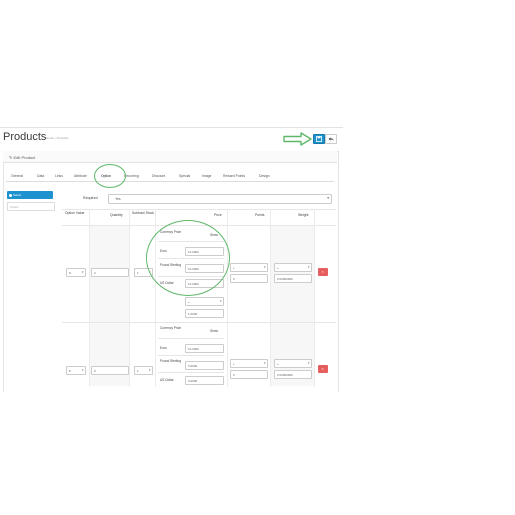 The image size is (515, 515). What do you see at coordinates (70, 272) in the screenshot?
I see `option-value-text: 8` at bounding box center [70, 272].